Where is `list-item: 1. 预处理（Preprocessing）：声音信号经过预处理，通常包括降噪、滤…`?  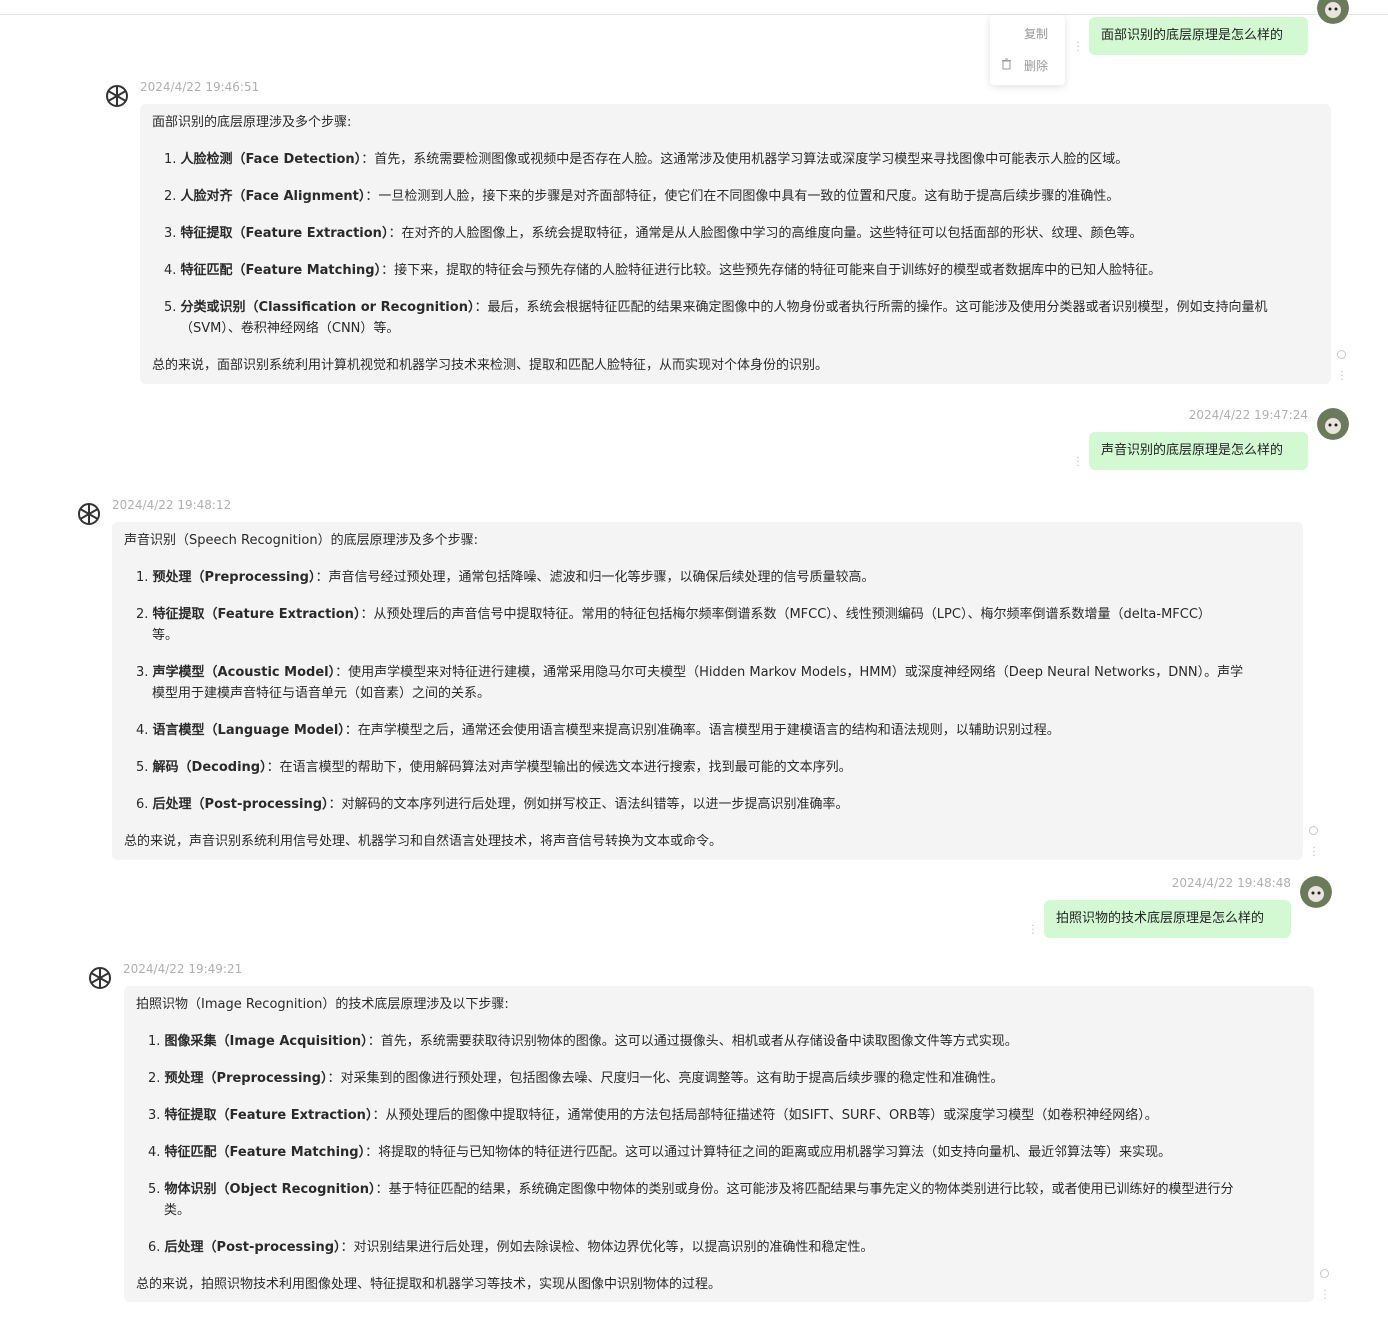
list-item: 1. 预处理（Preprocessing）：声音信号经过预处理，通常包括降噪、滤… is located at coordinates (505, 577).